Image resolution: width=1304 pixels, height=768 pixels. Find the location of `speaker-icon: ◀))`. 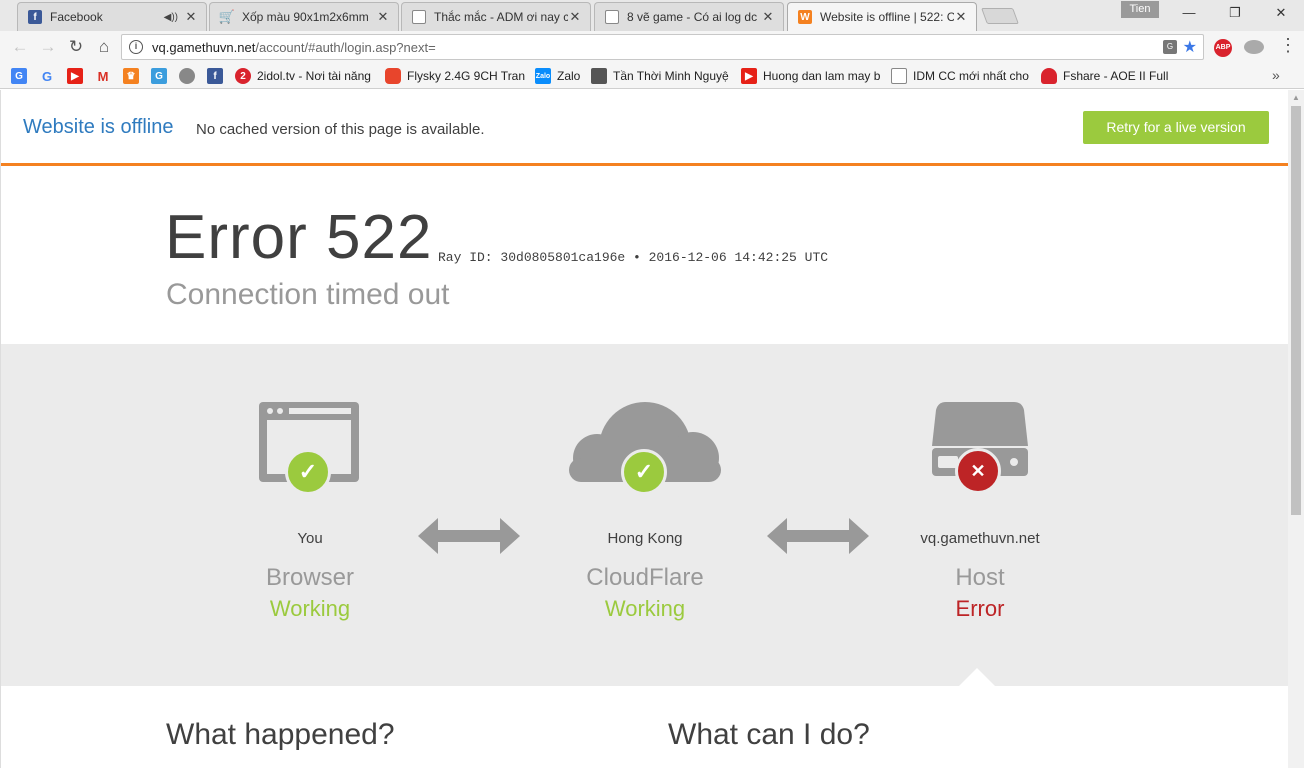

speaker-icon: ◀)) is located at coordinates (171, 17).